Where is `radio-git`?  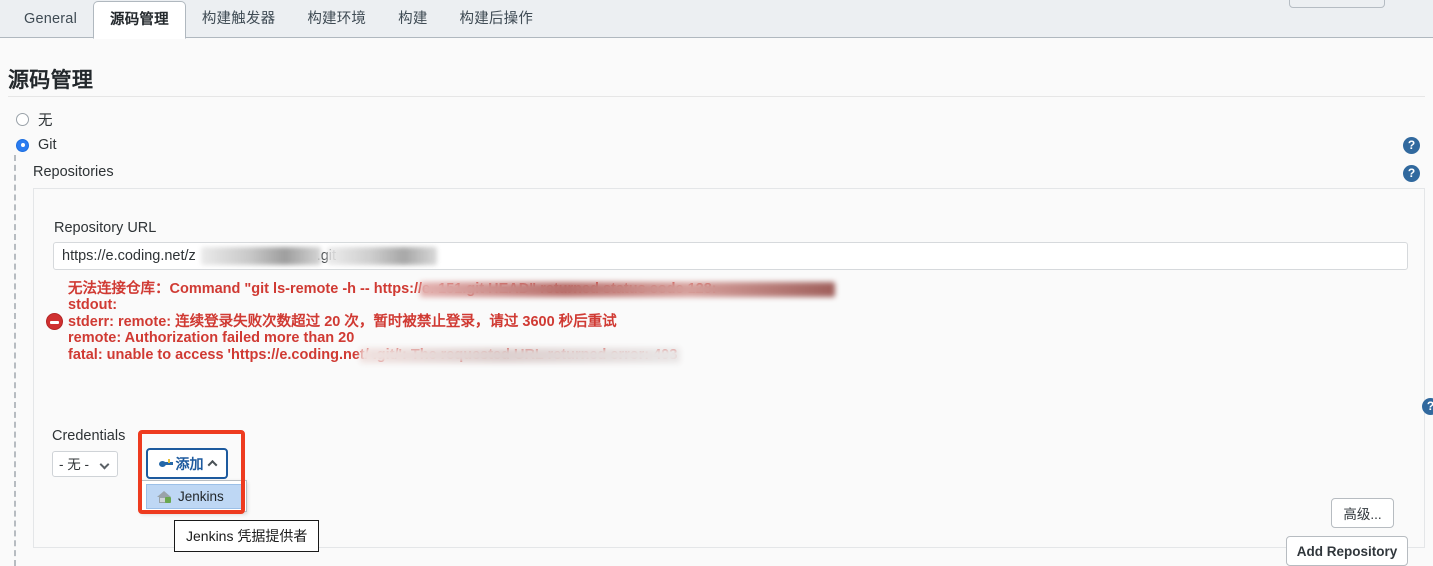
radio-git is located at coordinates (22, 145).